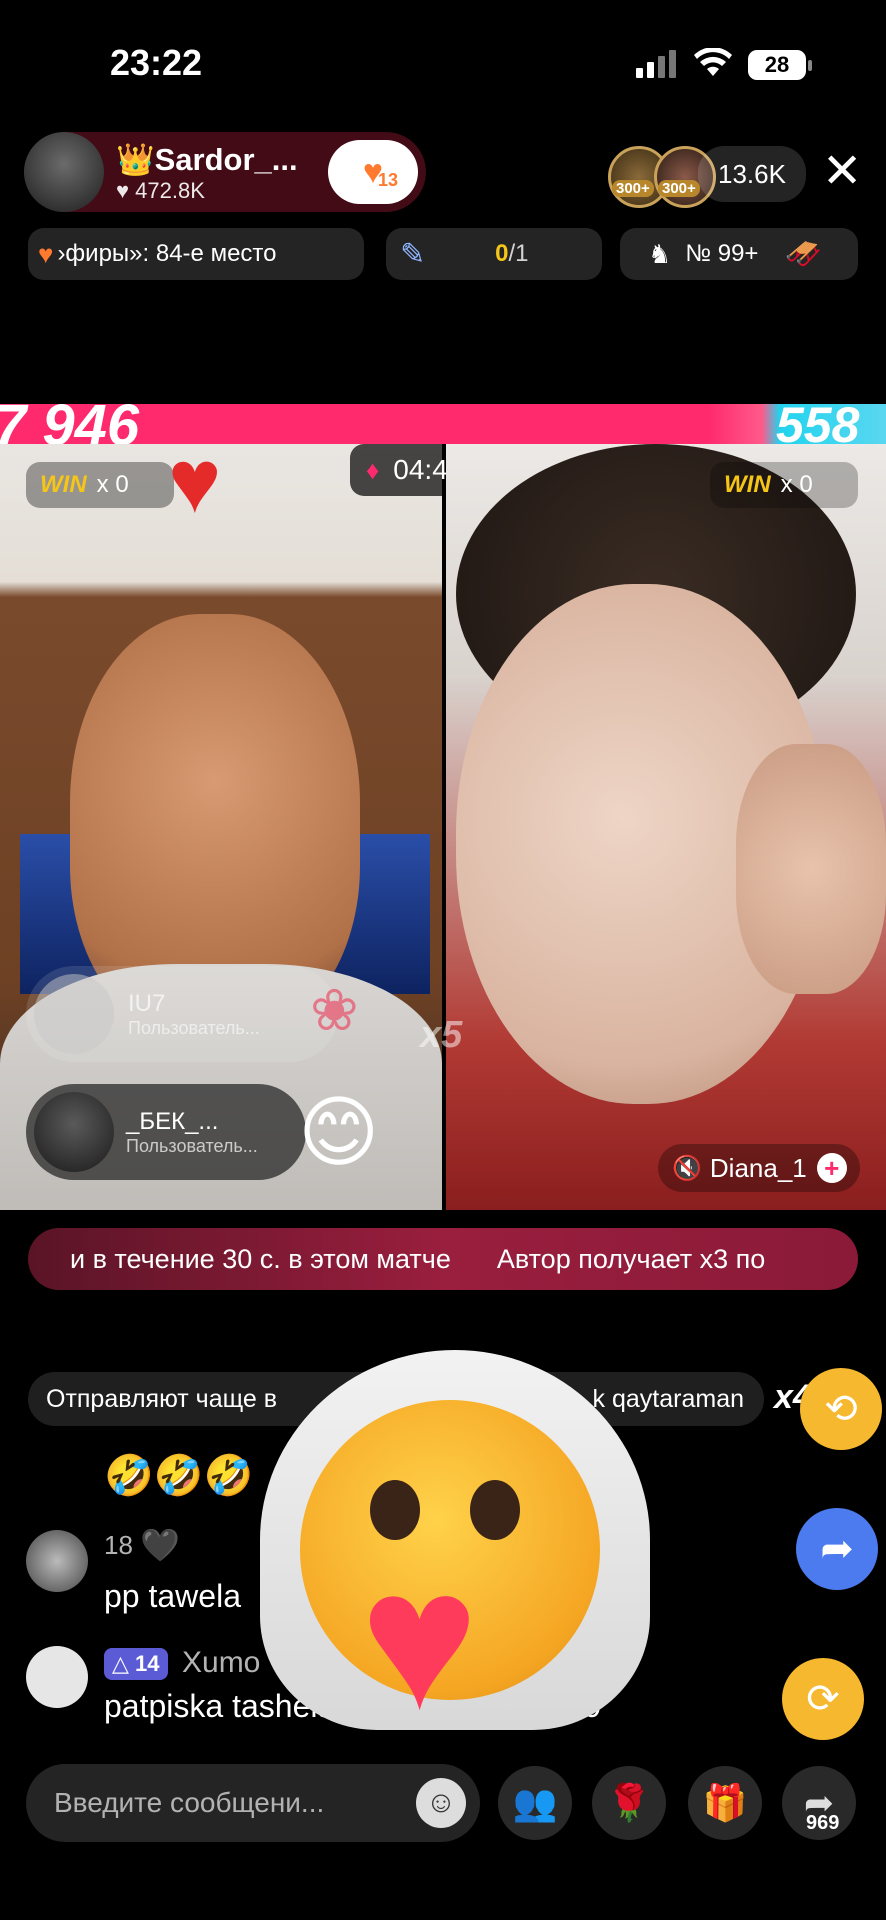  What do you see at coordinates (112, 484) in the screenshot?
I see `left-win-count: x 0` at bounding box center [112, 484].